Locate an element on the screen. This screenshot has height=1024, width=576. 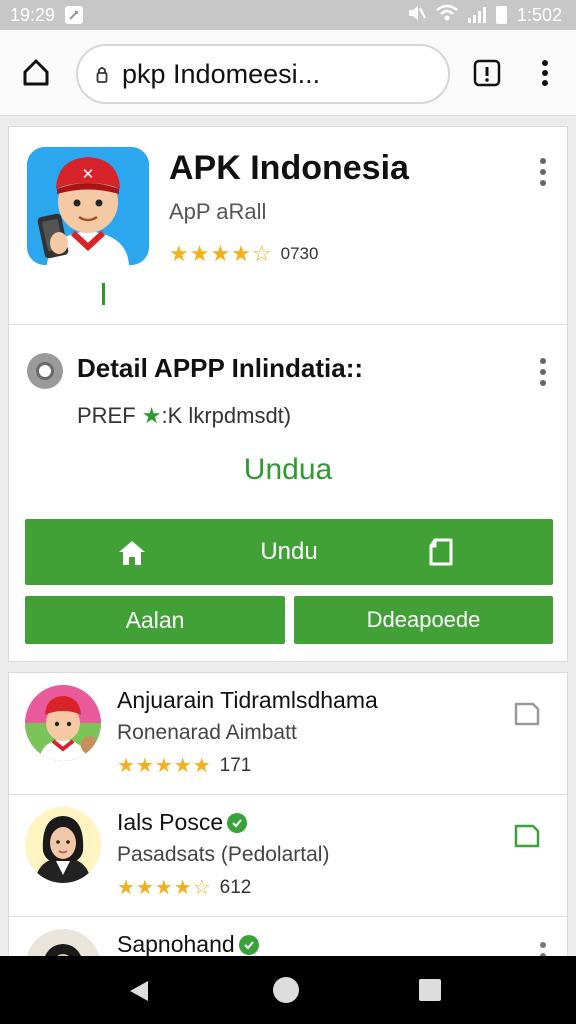
status-right: 1:502 is located at coordinates (484, 15).